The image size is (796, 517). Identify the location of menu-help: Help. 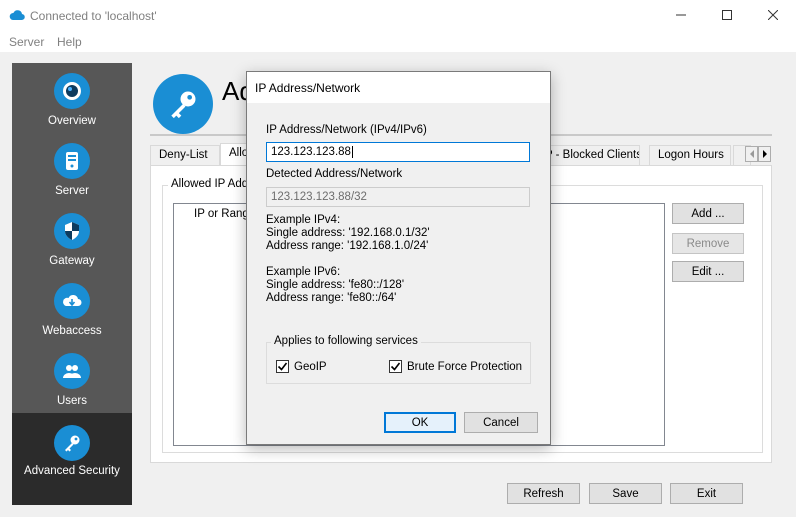
(69, 42).